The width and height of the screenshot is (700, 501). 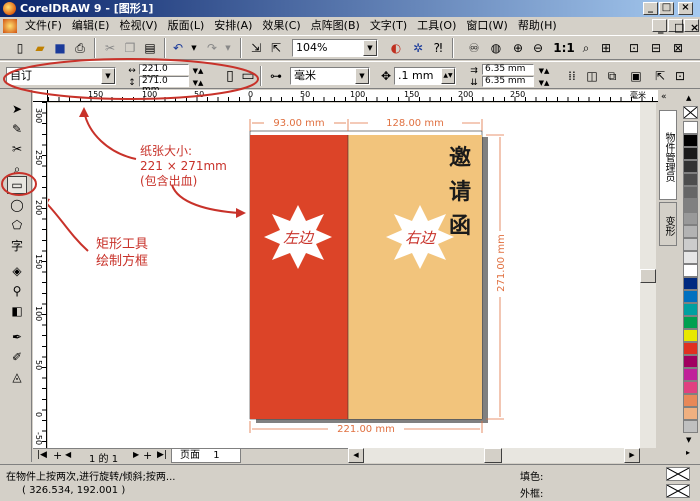 What do you see at coordinates (606, 48) in the screenshot?
I see `zoom-all-icon: ⊞` at bounding box center [606, 48].